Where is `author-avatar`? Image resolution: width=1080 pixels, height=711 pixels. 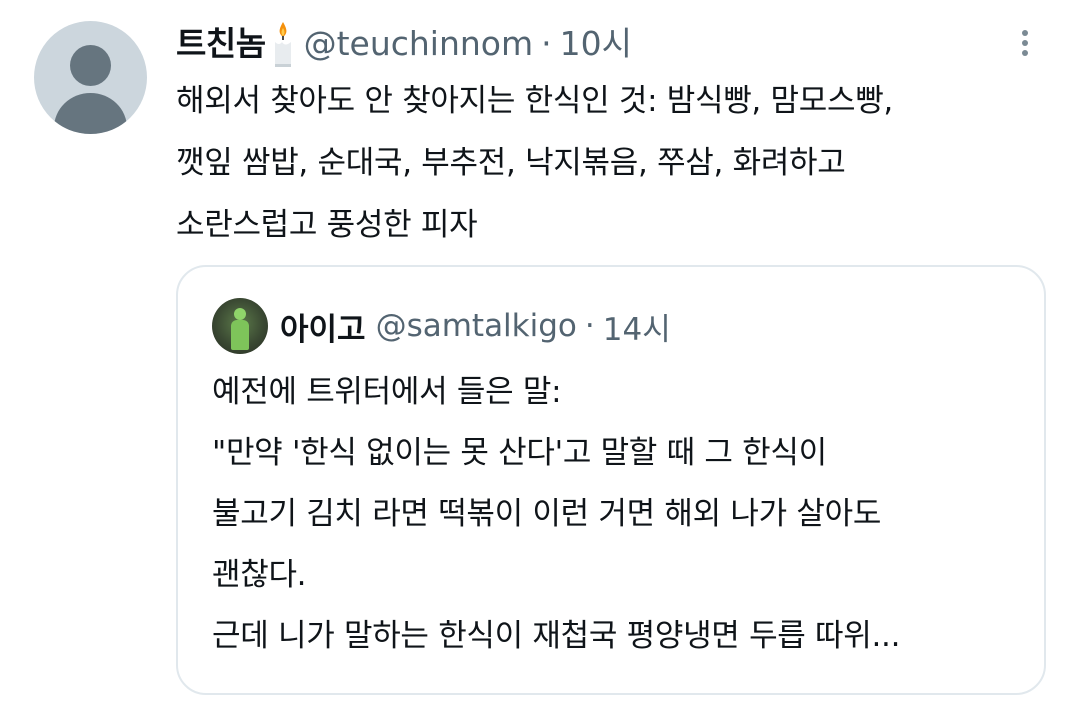
author-avatar is located at coordinates (90, 77).